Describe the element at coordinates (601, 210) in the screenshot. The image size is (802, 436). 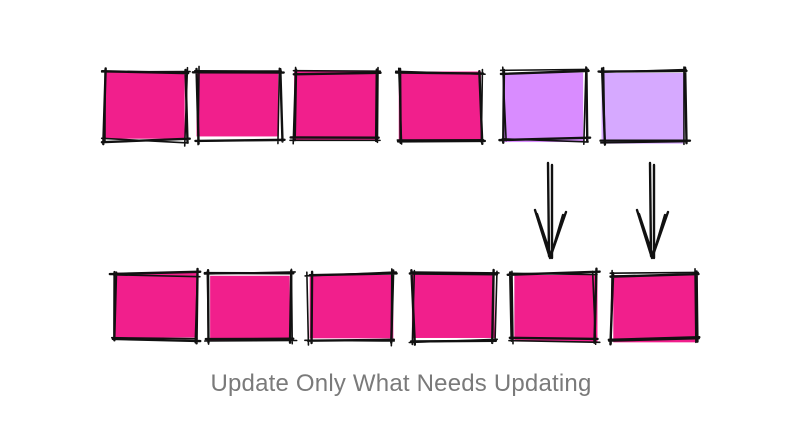
I see `update-arrows` at that location.